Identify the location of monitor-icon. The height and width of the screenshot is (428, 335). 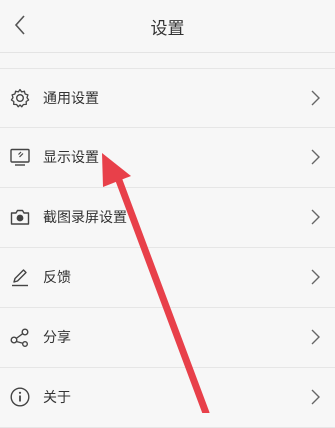
(20, 157).